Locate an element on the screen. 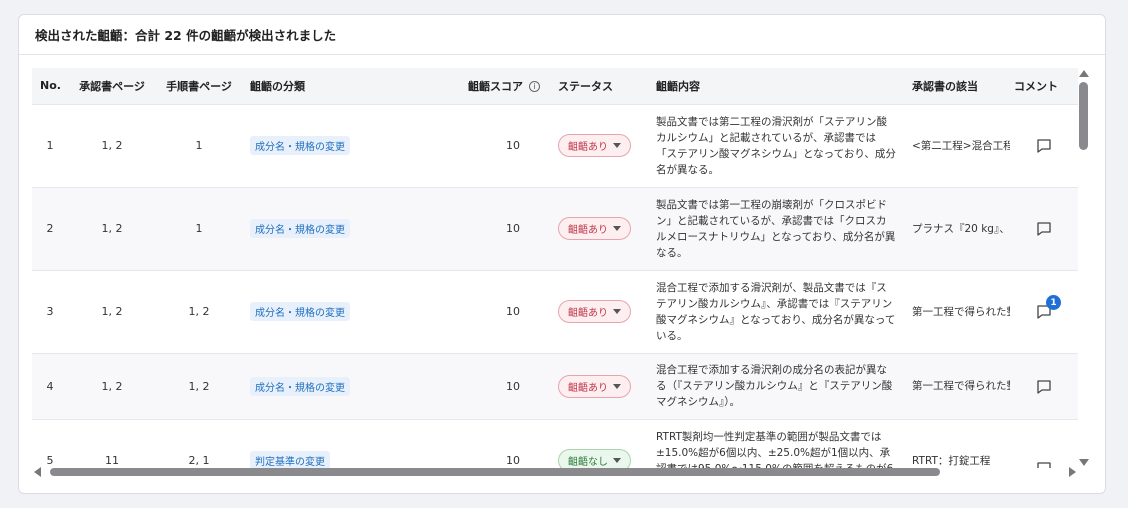  row-no: 5 is located at coordinates (50, 443).